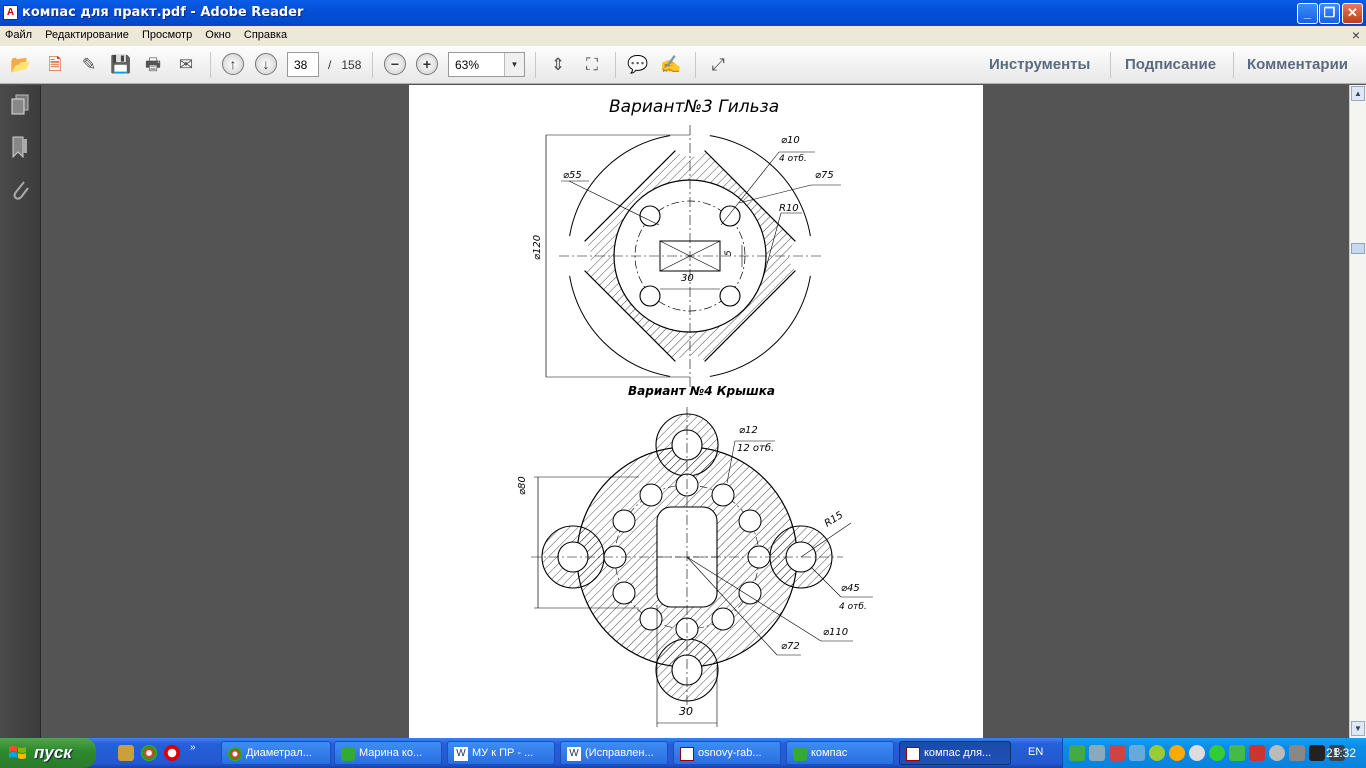  Describe the element at coordinates (345, 65) in the screenshot. I see `page-total: / 158` at that location.